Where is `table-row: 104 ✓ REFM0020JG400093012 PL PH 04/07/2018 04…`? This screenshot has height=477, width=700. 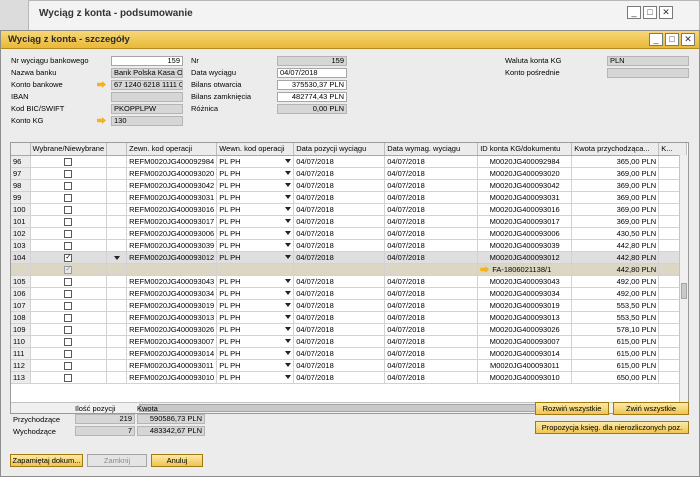 table-row: 104 ✓ REFM0020JG400093012 PL PH 04/07/2018 04… is located at coordinates (349, 257).